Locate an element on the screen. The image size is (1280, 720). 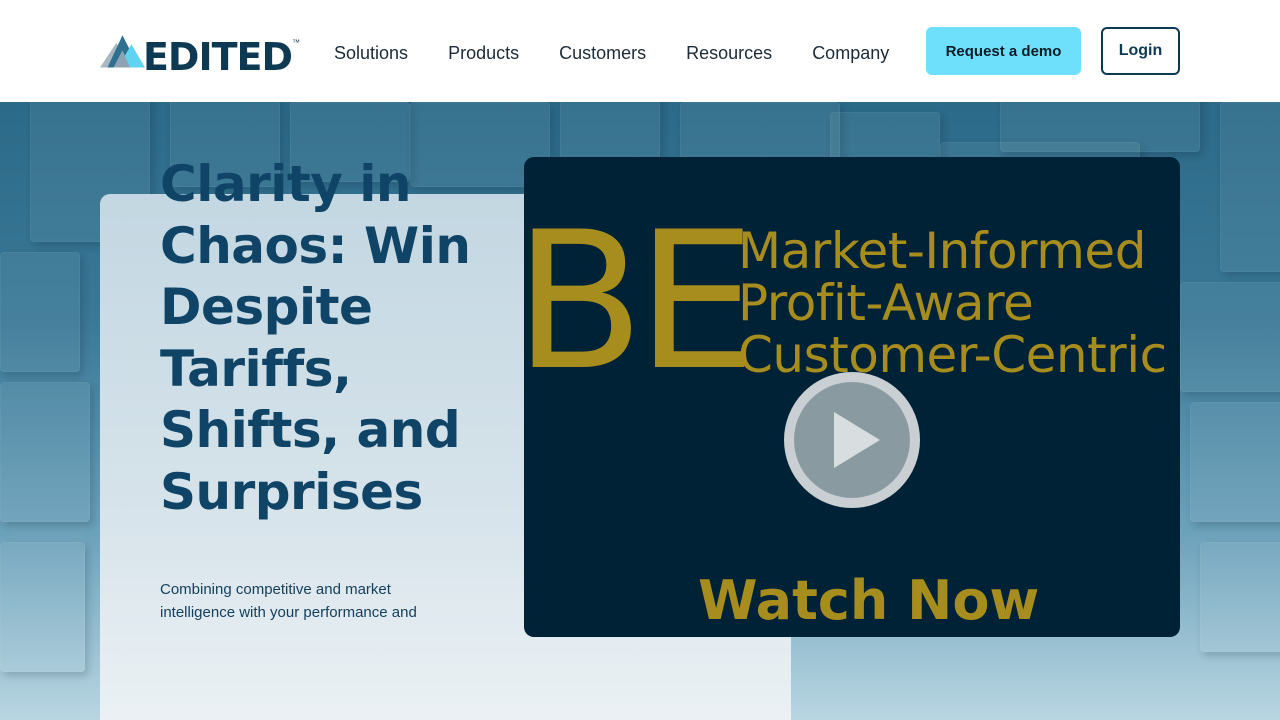
tagline-customer-centric: Customer-Centric is located at coordinates (952, 355).